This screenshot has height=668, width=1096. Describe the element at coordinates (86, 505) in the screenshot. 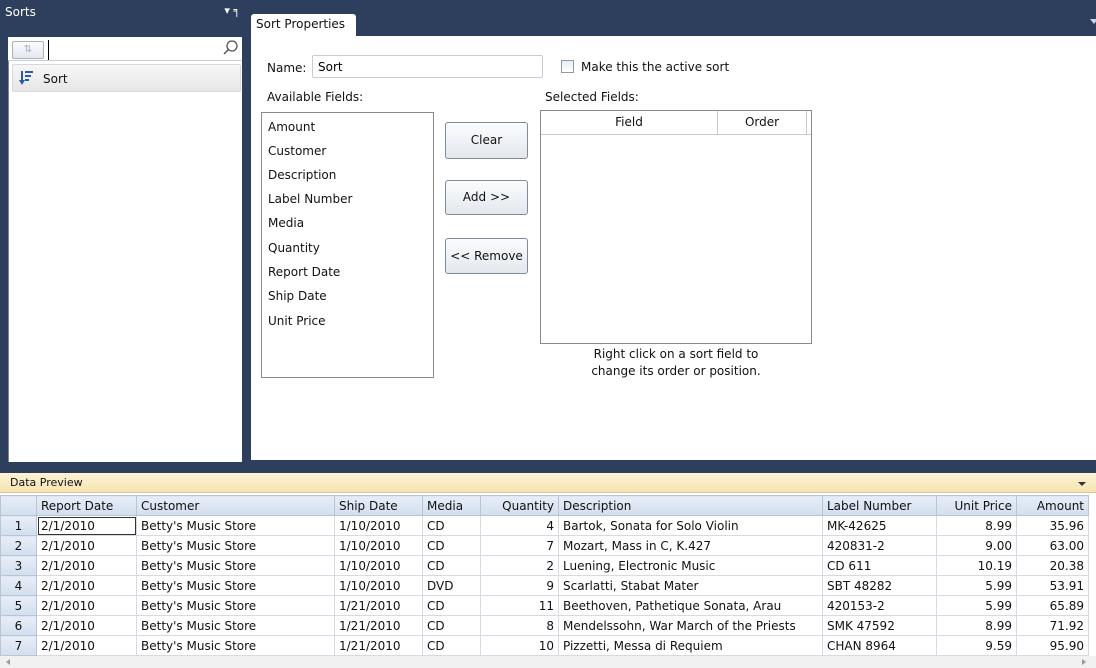

I see `column-header: Report Date` at that location.